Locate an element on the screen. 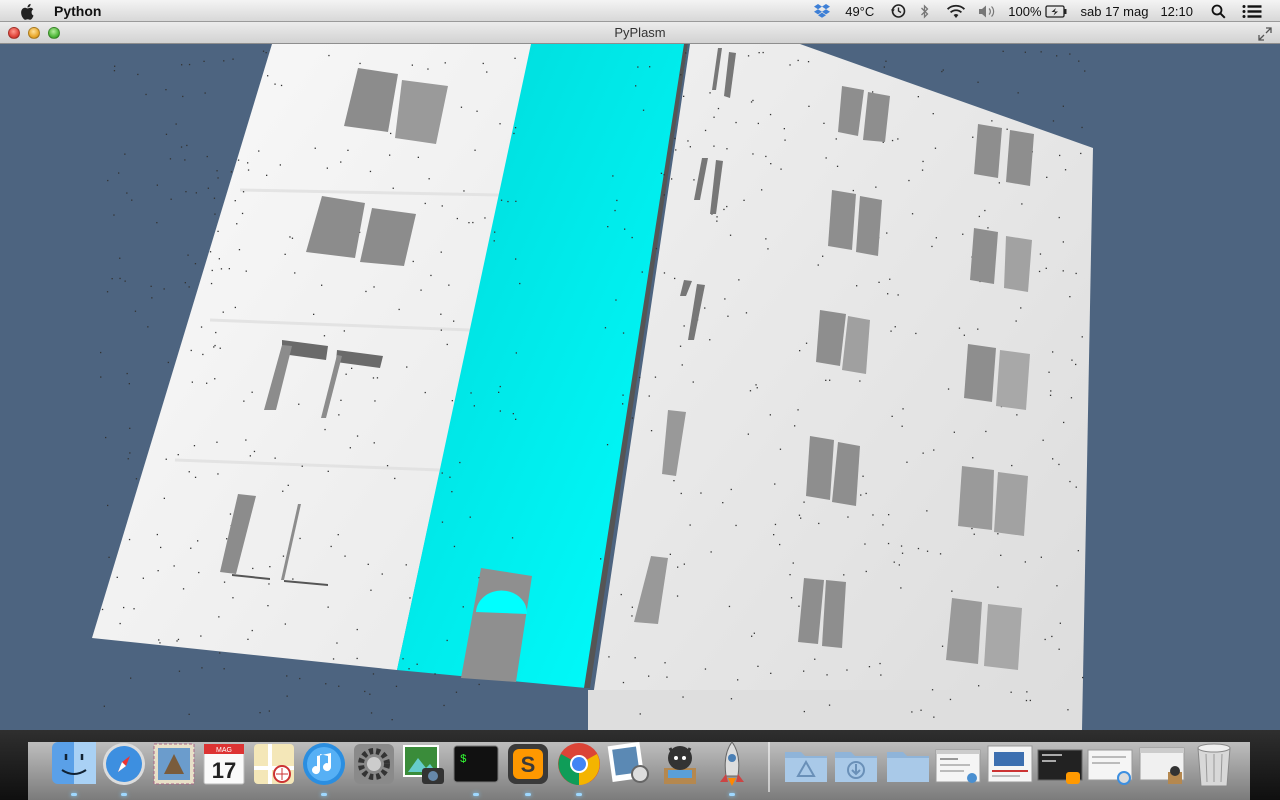  chrome-icon is located at coordinates (579, 763).